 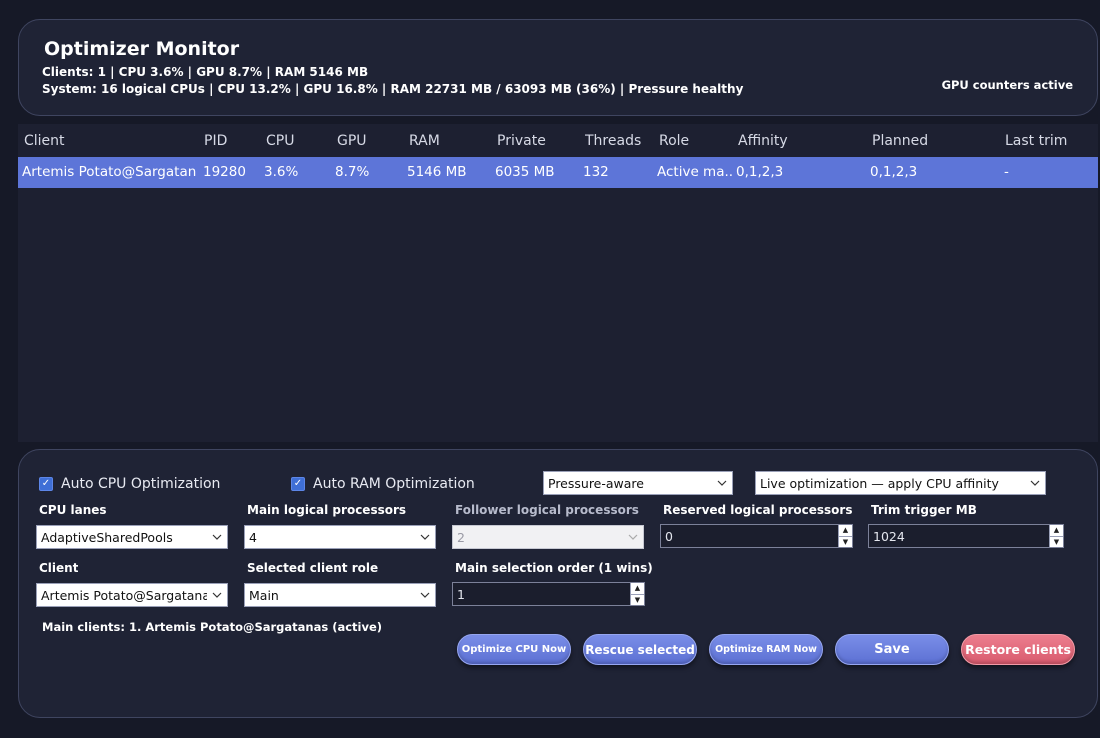 What do you see at coordinates (689, 141) in the screenshot?
I see `col-role: Role` at bounding box center [689, 141].